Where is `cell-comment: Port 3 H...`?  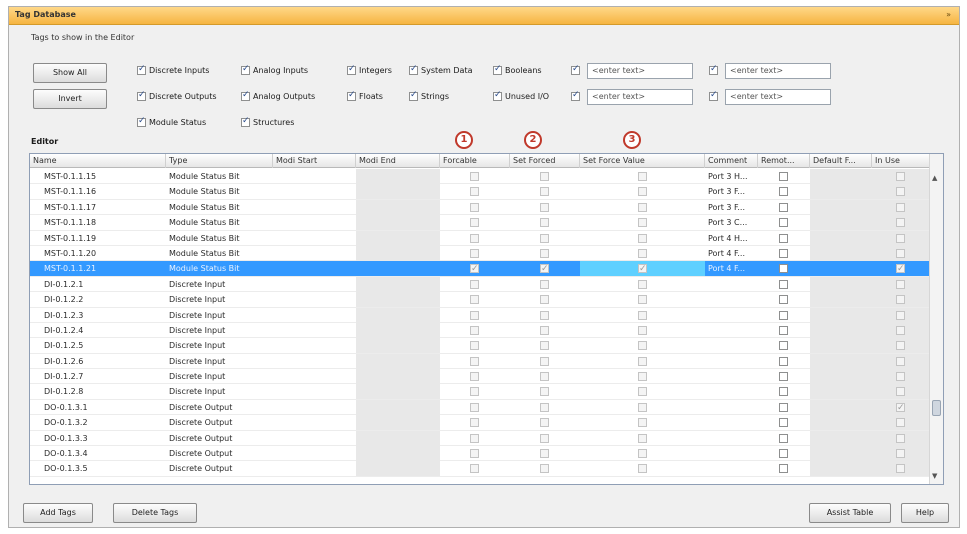 cell-comment: Port 3 H... is located at coordinates (731, 176).